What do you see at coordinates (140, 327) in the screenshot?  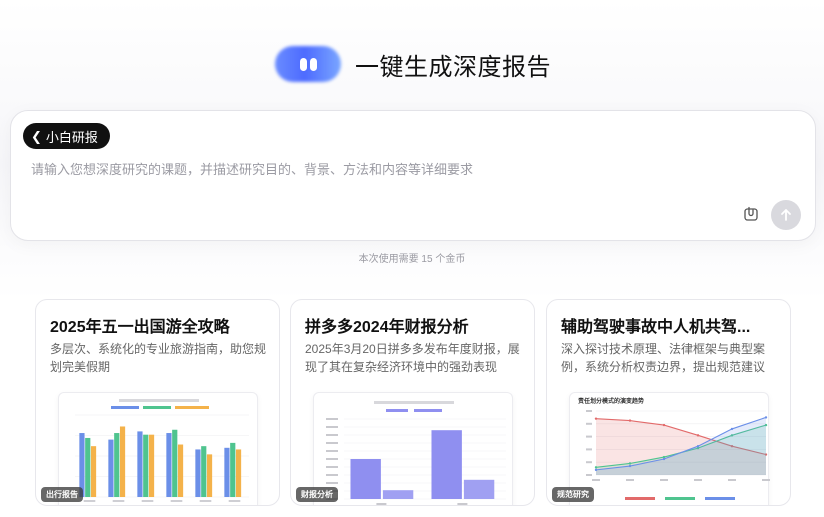 I see `card-title: 2025年五一出国游全攻略` at bounding box center [140, 327].